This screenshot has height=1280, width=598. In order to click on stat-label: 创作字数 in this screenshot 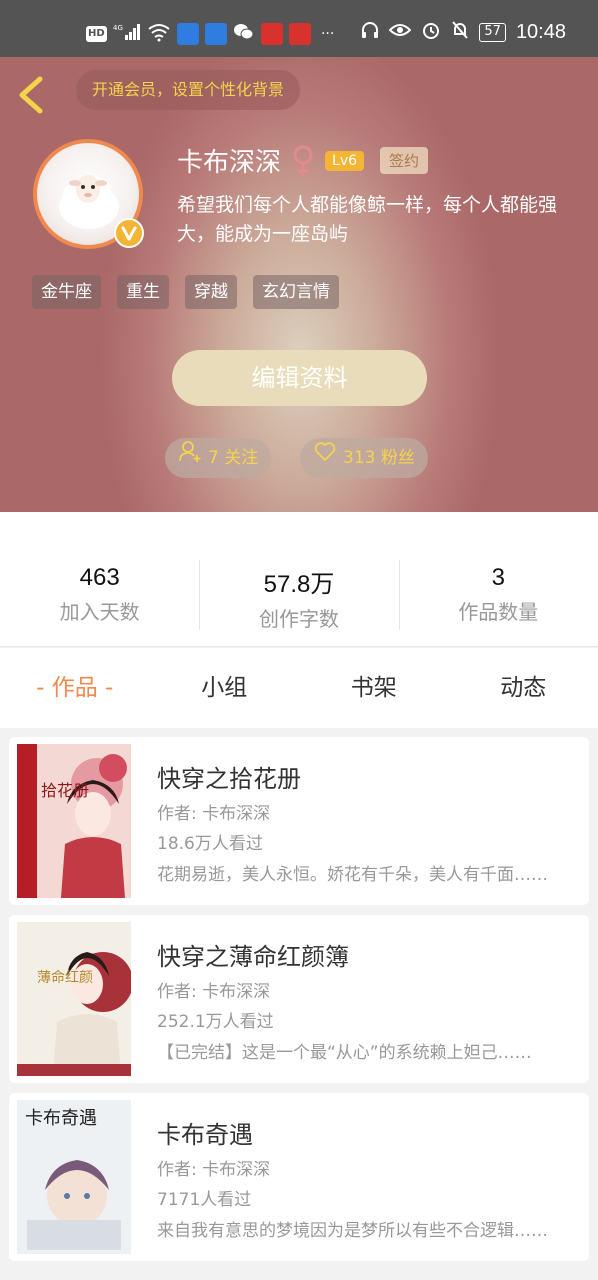, I will do `click(298, 619)`.